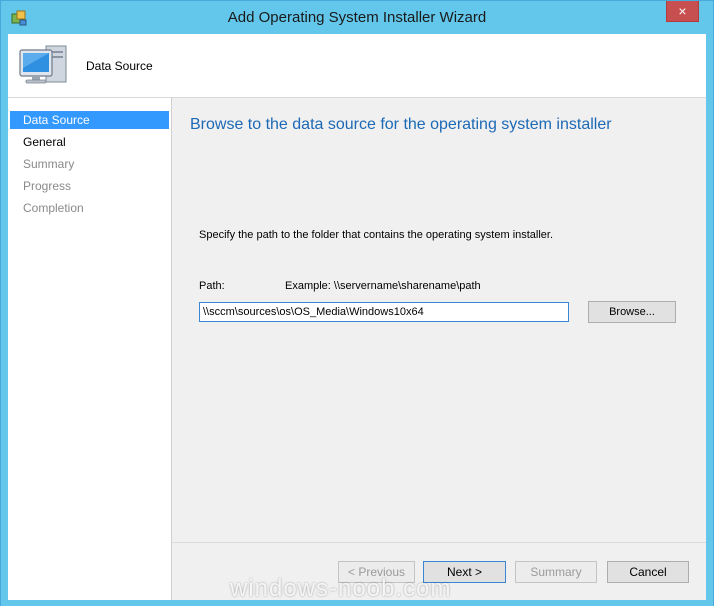  I want to click on path-example-text: Example: \\servername\sharename\path, so click(383, 286).